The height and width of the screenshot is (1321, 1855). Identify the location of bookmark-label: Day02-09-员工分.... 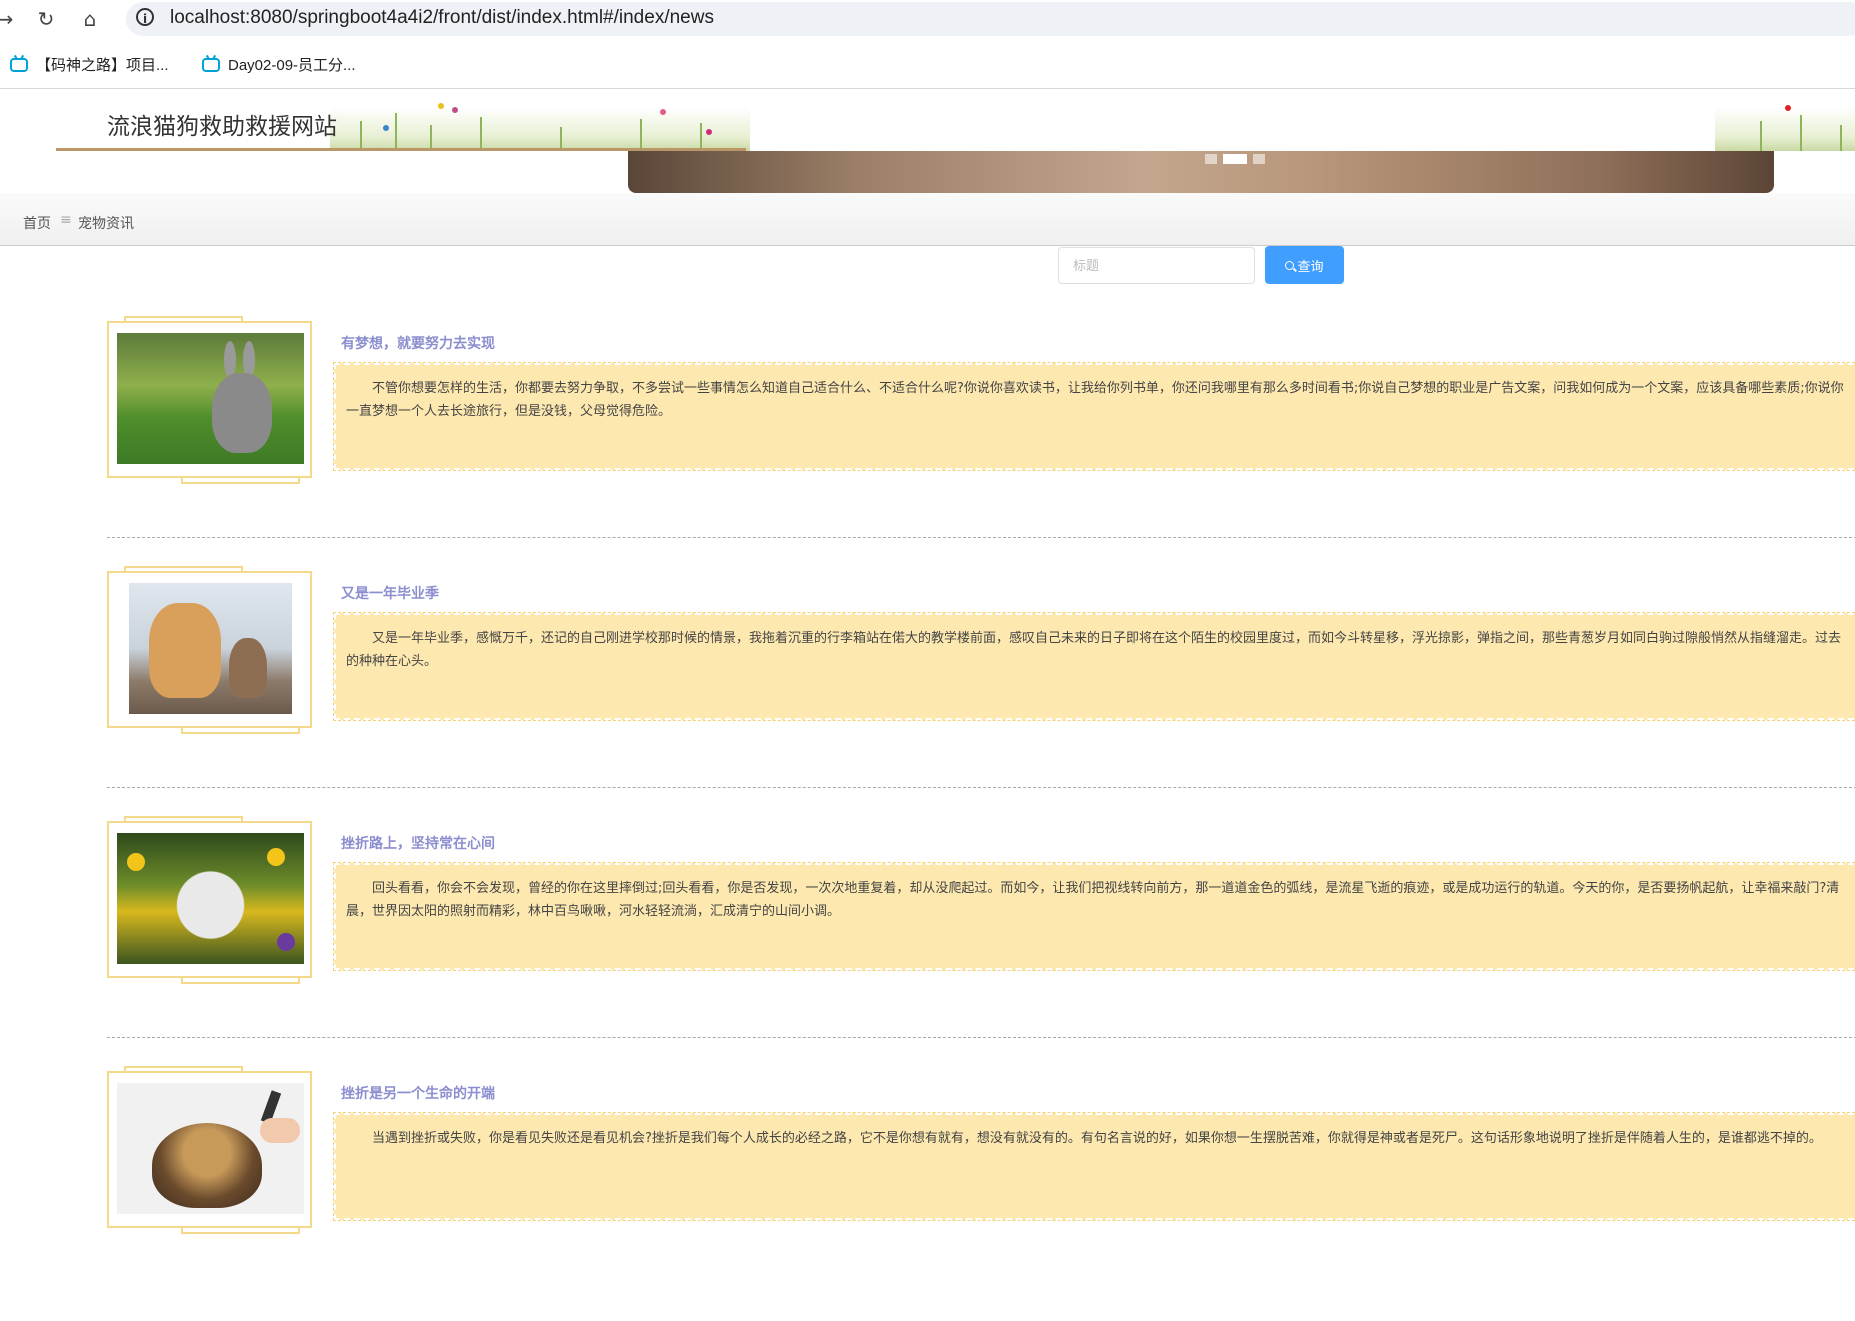
(292, 65).